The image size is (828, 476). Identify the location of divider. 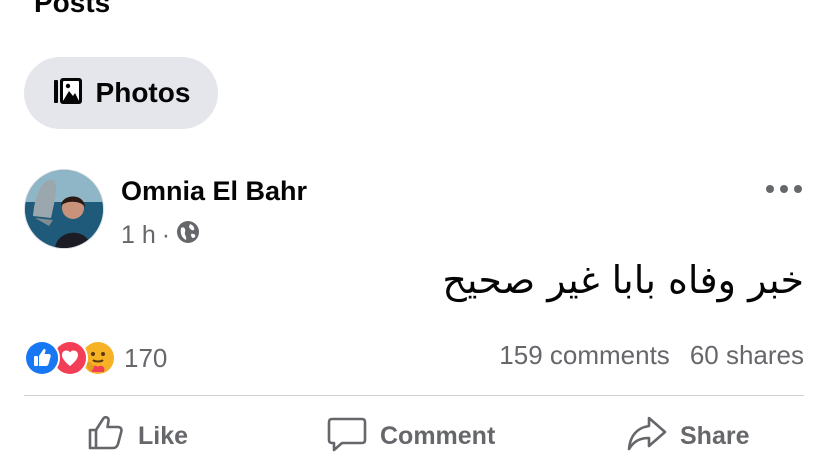
(414, 395).